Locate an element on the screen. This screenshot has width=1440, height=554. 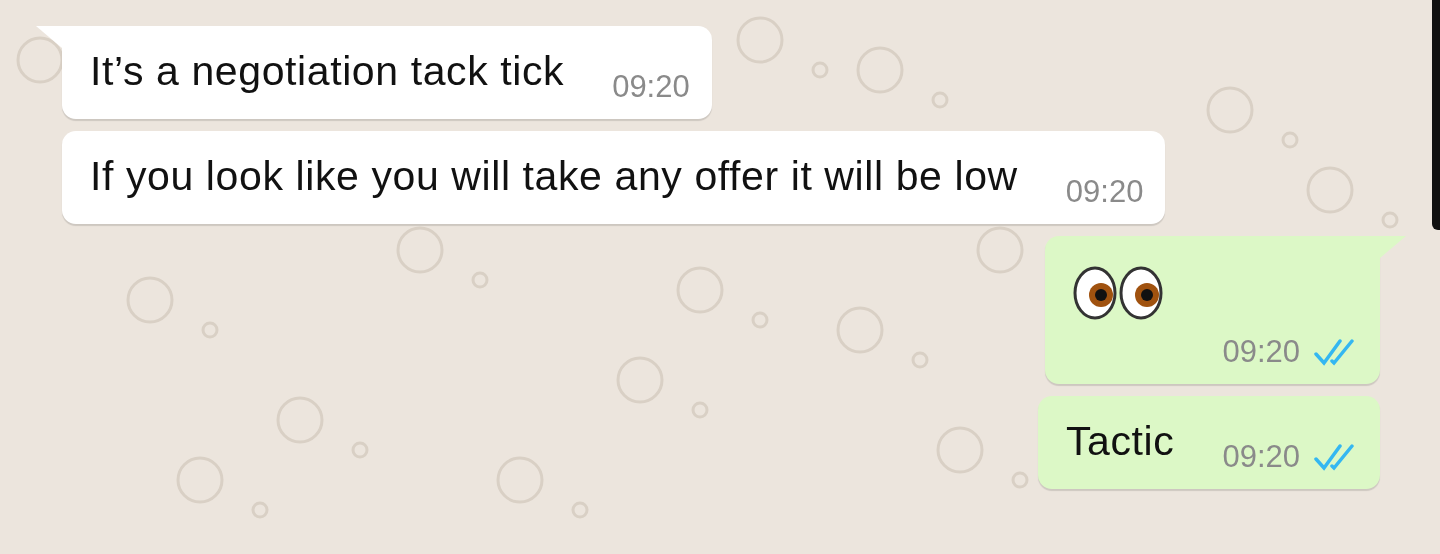
message-text: If you look like you will take any offer it will be low is located at coordinates (554, 177).